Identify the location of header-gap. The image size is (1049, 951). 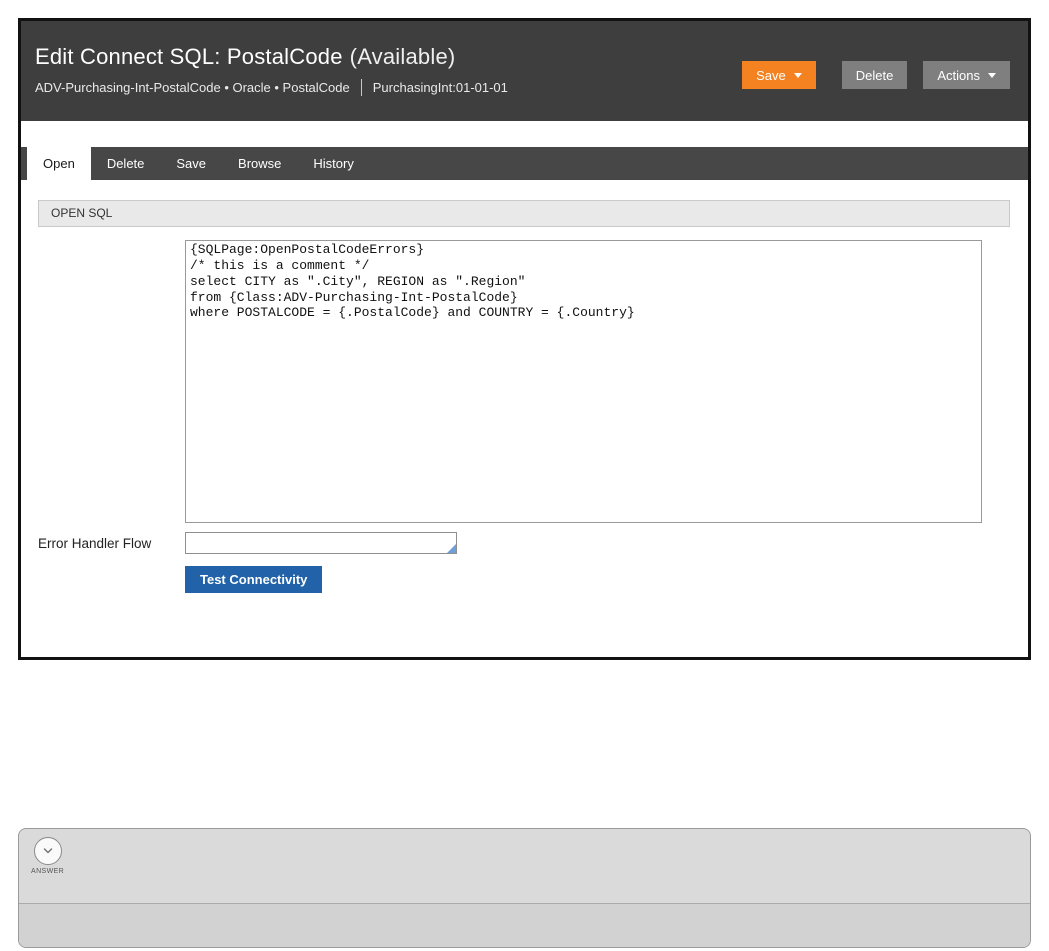
(524, 134).